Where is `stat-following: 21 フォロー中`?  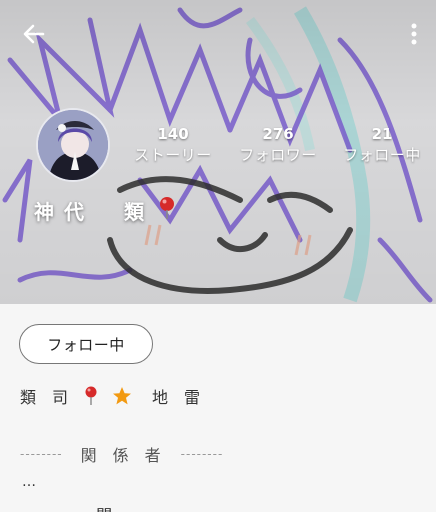
stat-following: 21 フォロー中 is located at coordinates (382, 145).